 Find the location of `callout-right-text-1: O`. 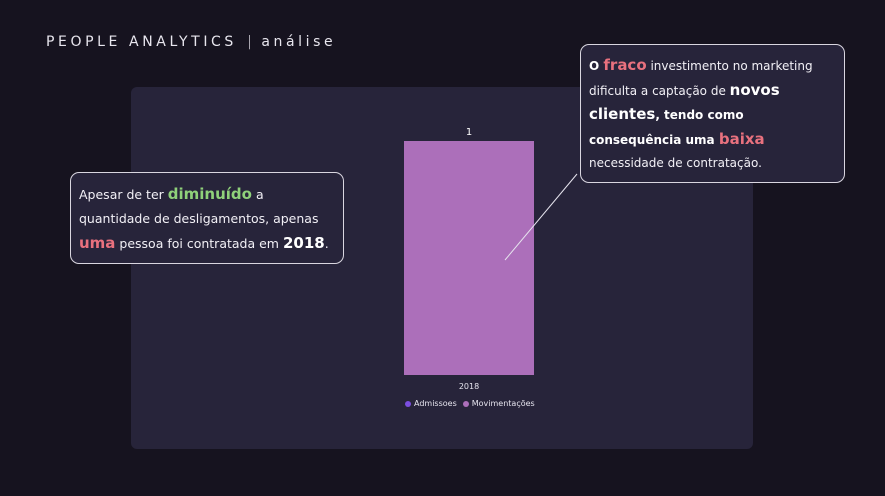

callout-right-text-1: O is located at coordinates (596, 66).